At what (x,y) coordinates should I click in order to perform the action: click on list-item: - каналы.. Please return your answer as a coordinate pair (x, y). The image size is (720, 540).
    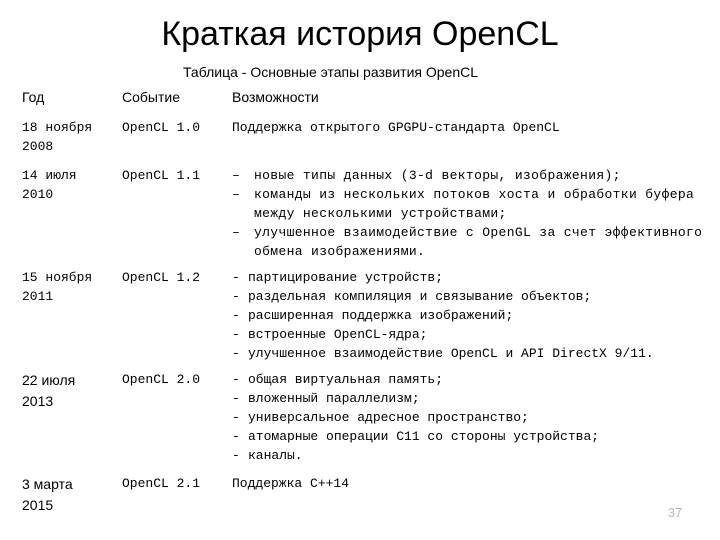
    Looking at the image, I should click on (475, 455).